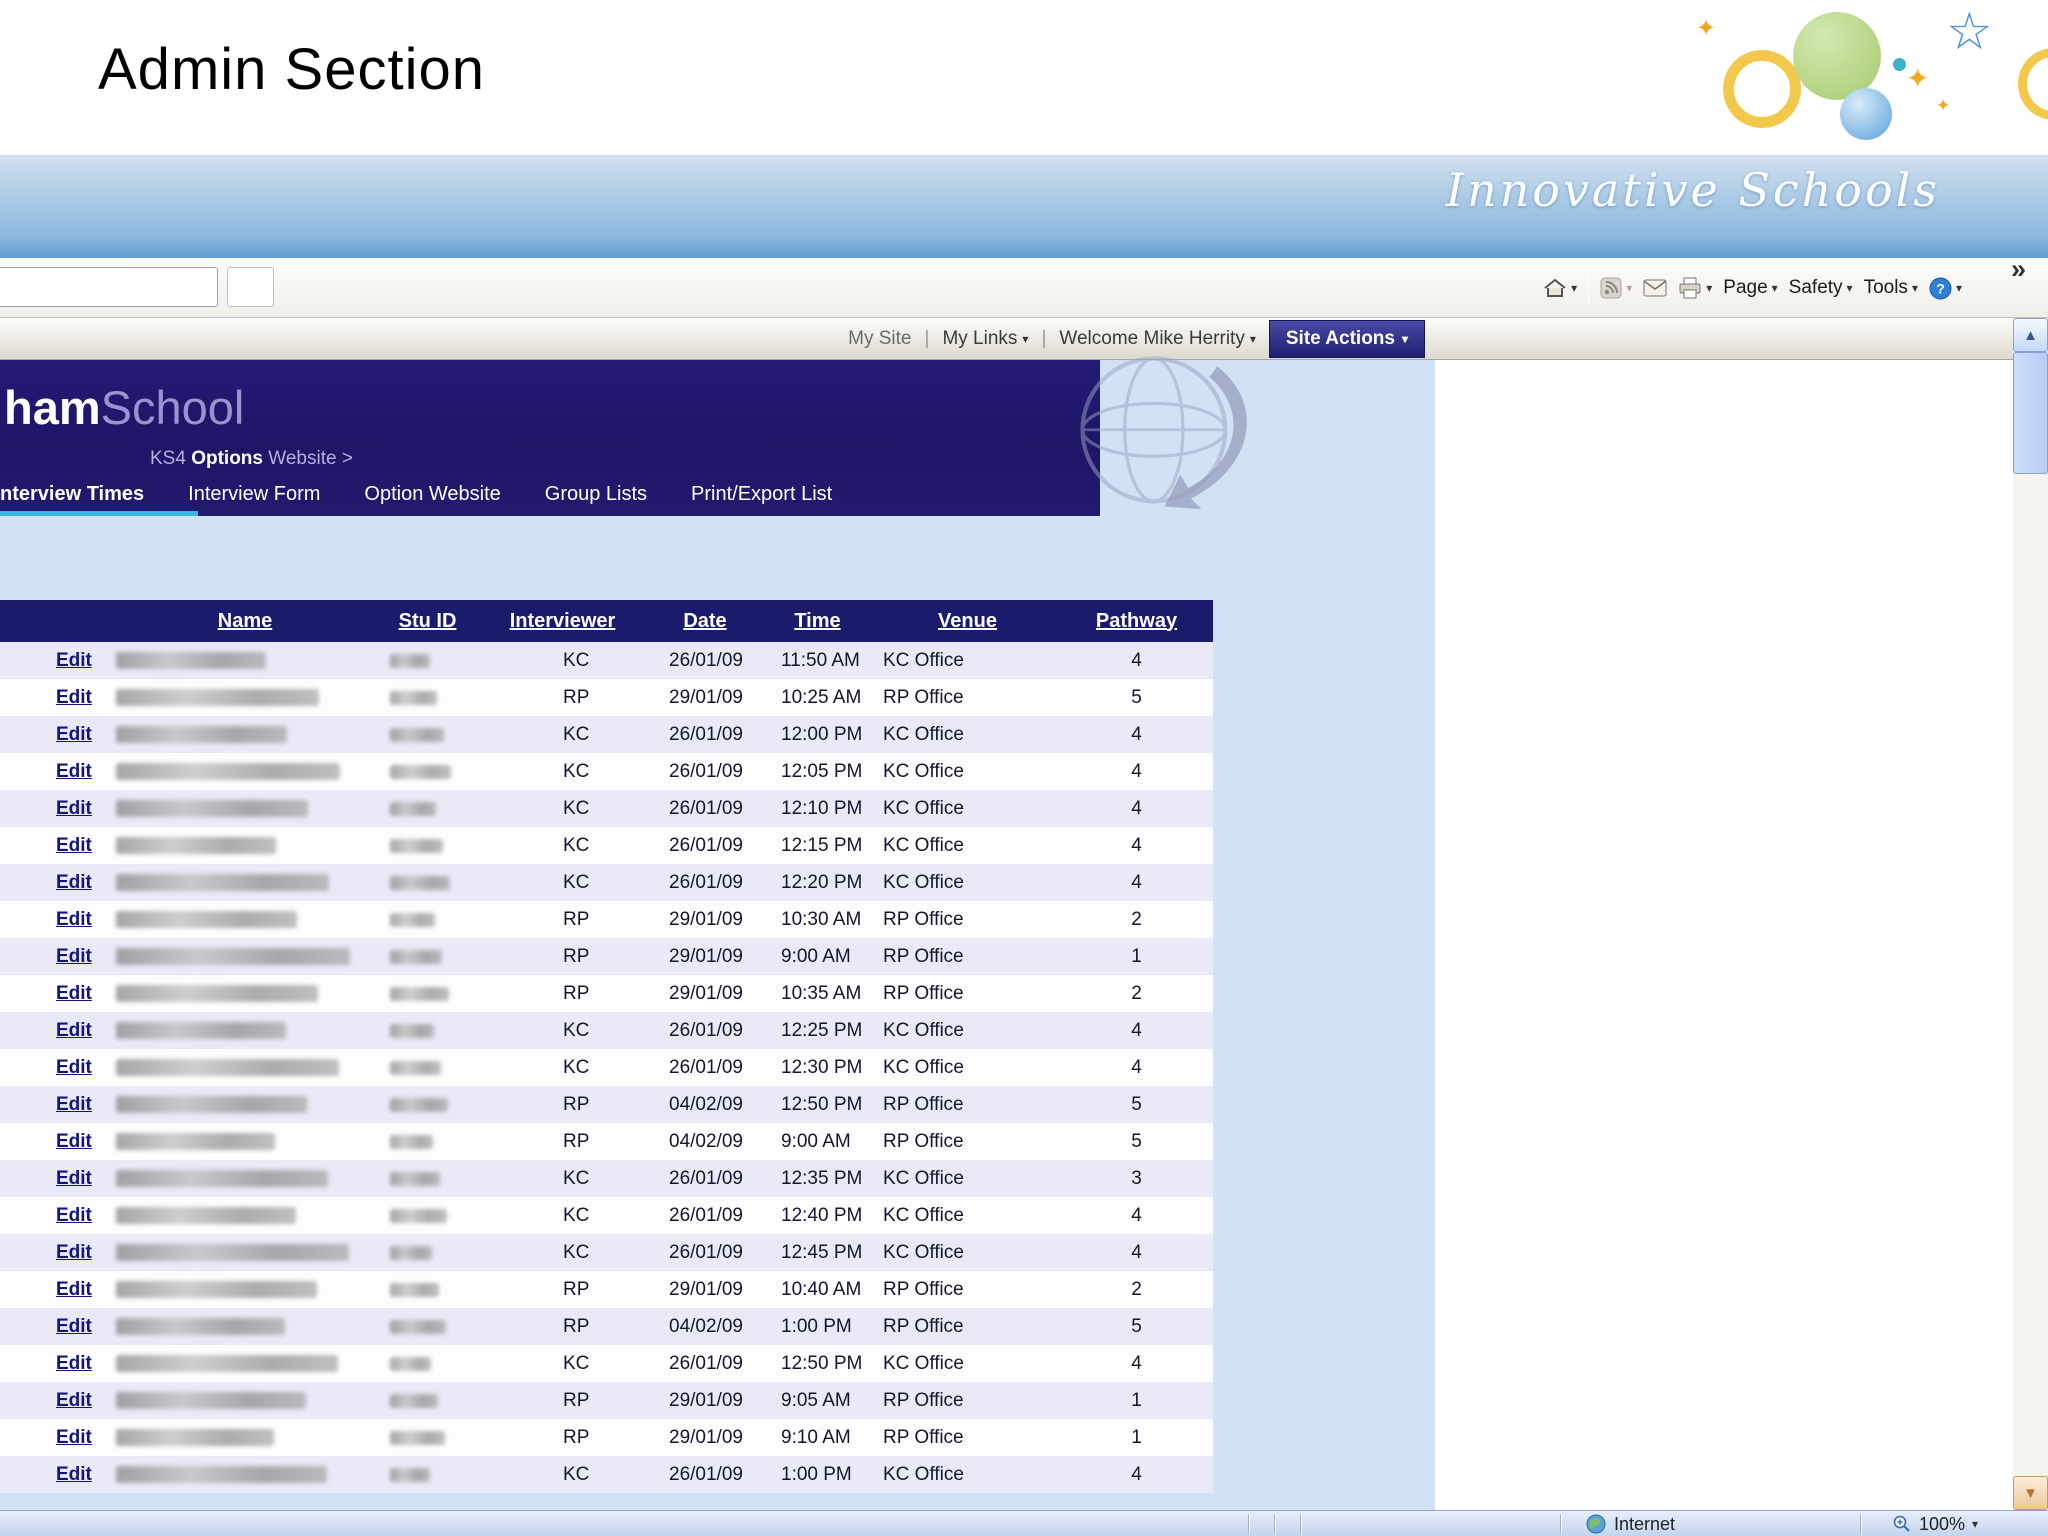 Image resolution: width=2048 pixels, height=1536 pixels. Describe the element at coordinates (923, 1104) in the screenshot. I see `venue-cell: RP Office` at that location.